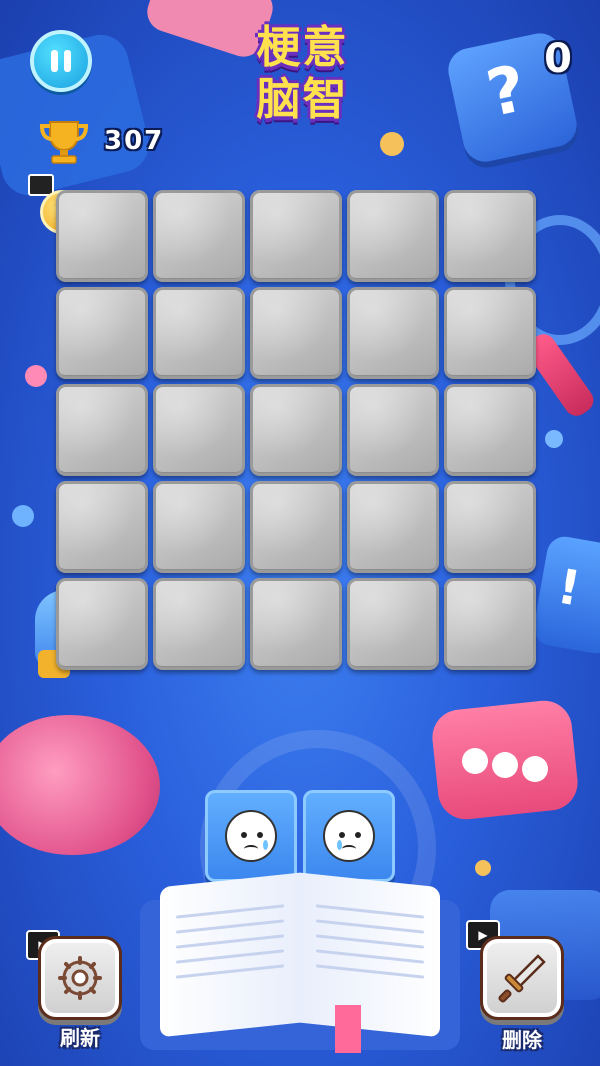  Describe the element at coordinates (64, 142) in the screenshot. I see `trophy-icon` at that location.